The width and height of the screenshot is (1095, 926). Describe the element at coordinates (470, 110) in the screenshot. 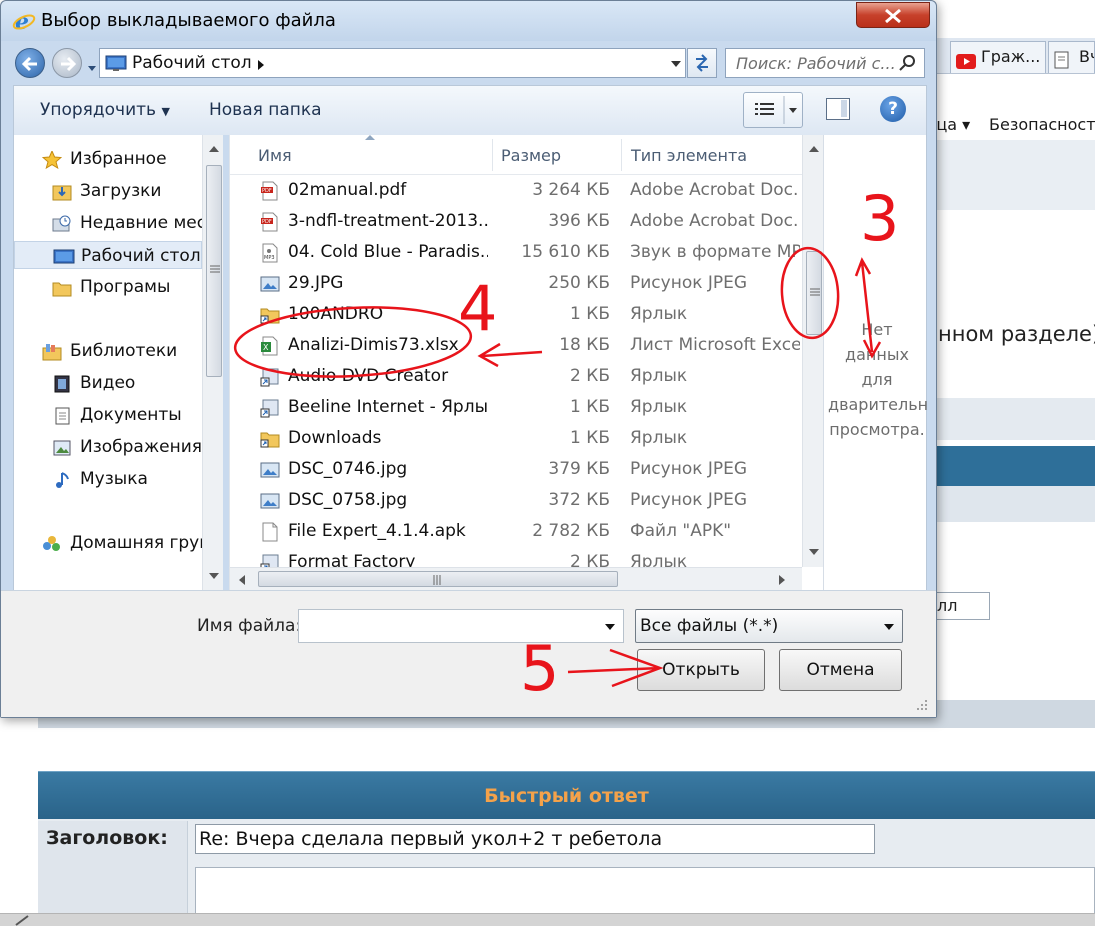

I see `command-bar: Упорядочить ▼ Новая папка ?` at that location.